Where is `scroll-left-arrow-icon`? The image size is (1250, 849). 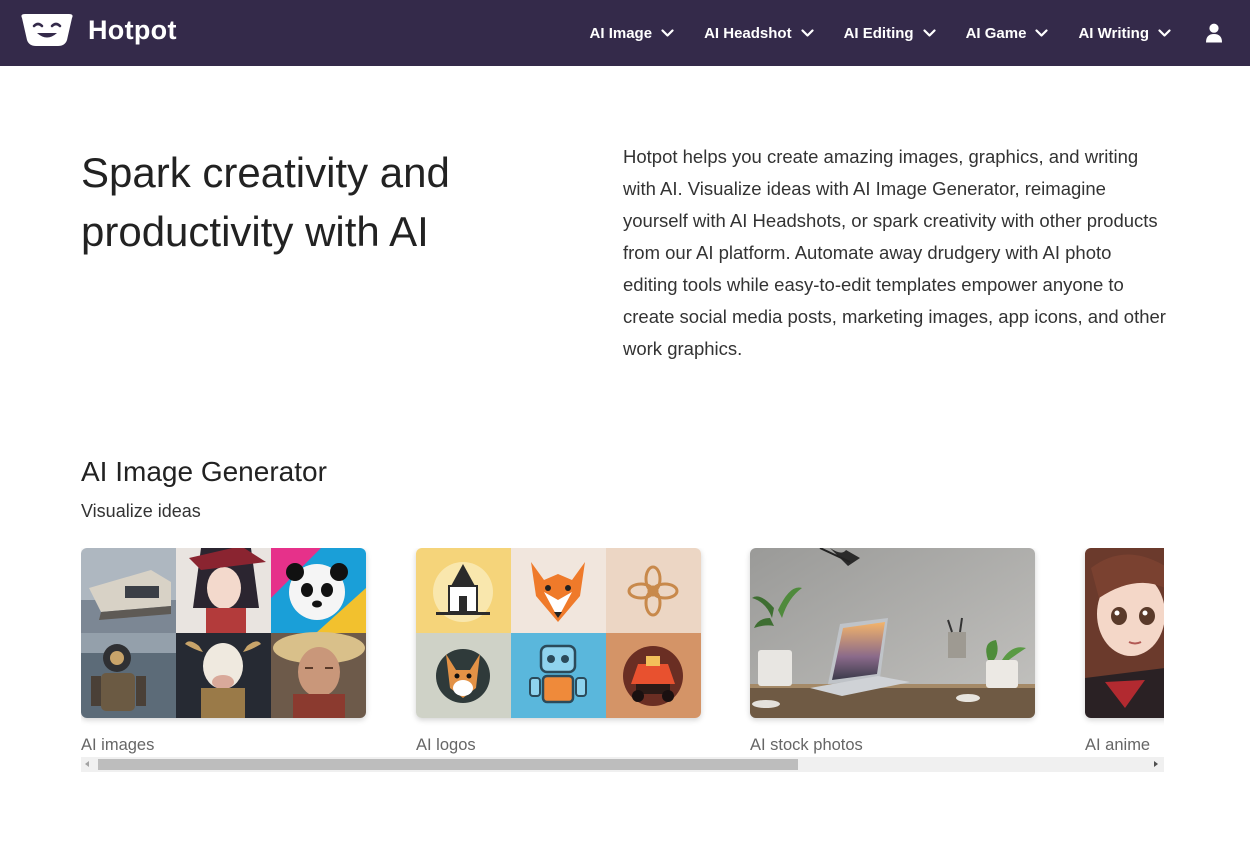
scroll-left-arrow-icon is located at coordinates (87, 764).